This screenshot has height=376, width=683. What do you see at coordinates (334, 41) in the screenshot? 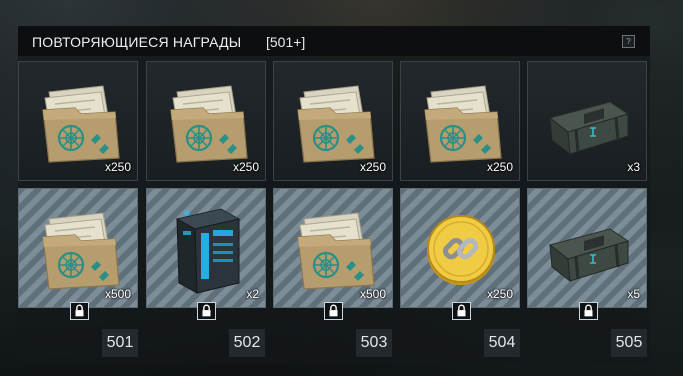
I see `panel-header: ПОВТОРЯЮЩИЕСЯ НАГРАДЫ [501+] ?` at bounding box center [334, 41].